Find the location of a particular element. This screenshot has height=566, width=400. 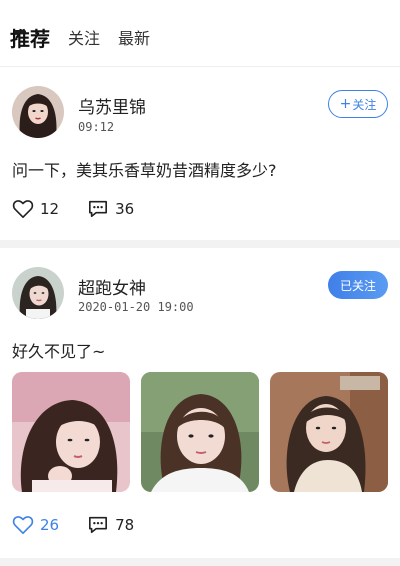

plus-icon: + is located at coordinates (345, 104).